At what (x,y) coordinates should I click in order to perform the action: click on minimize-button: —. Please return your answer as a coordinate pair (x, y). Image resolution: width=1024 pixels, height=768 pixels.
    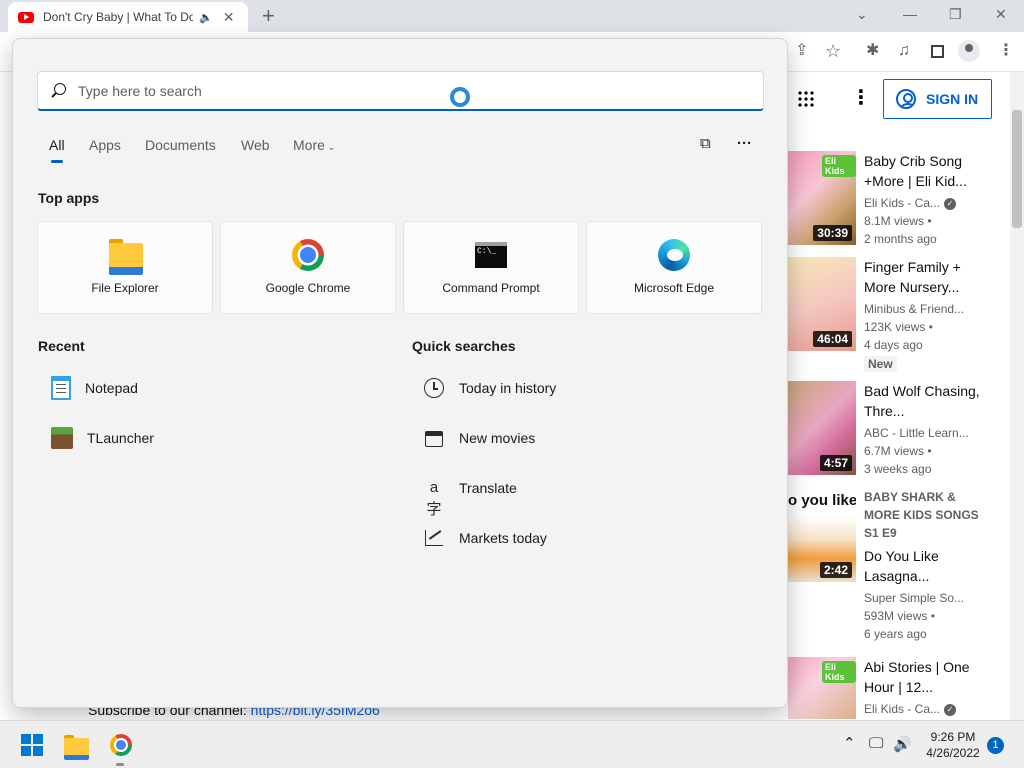
    Looking at the image, I should click on (910, 14).